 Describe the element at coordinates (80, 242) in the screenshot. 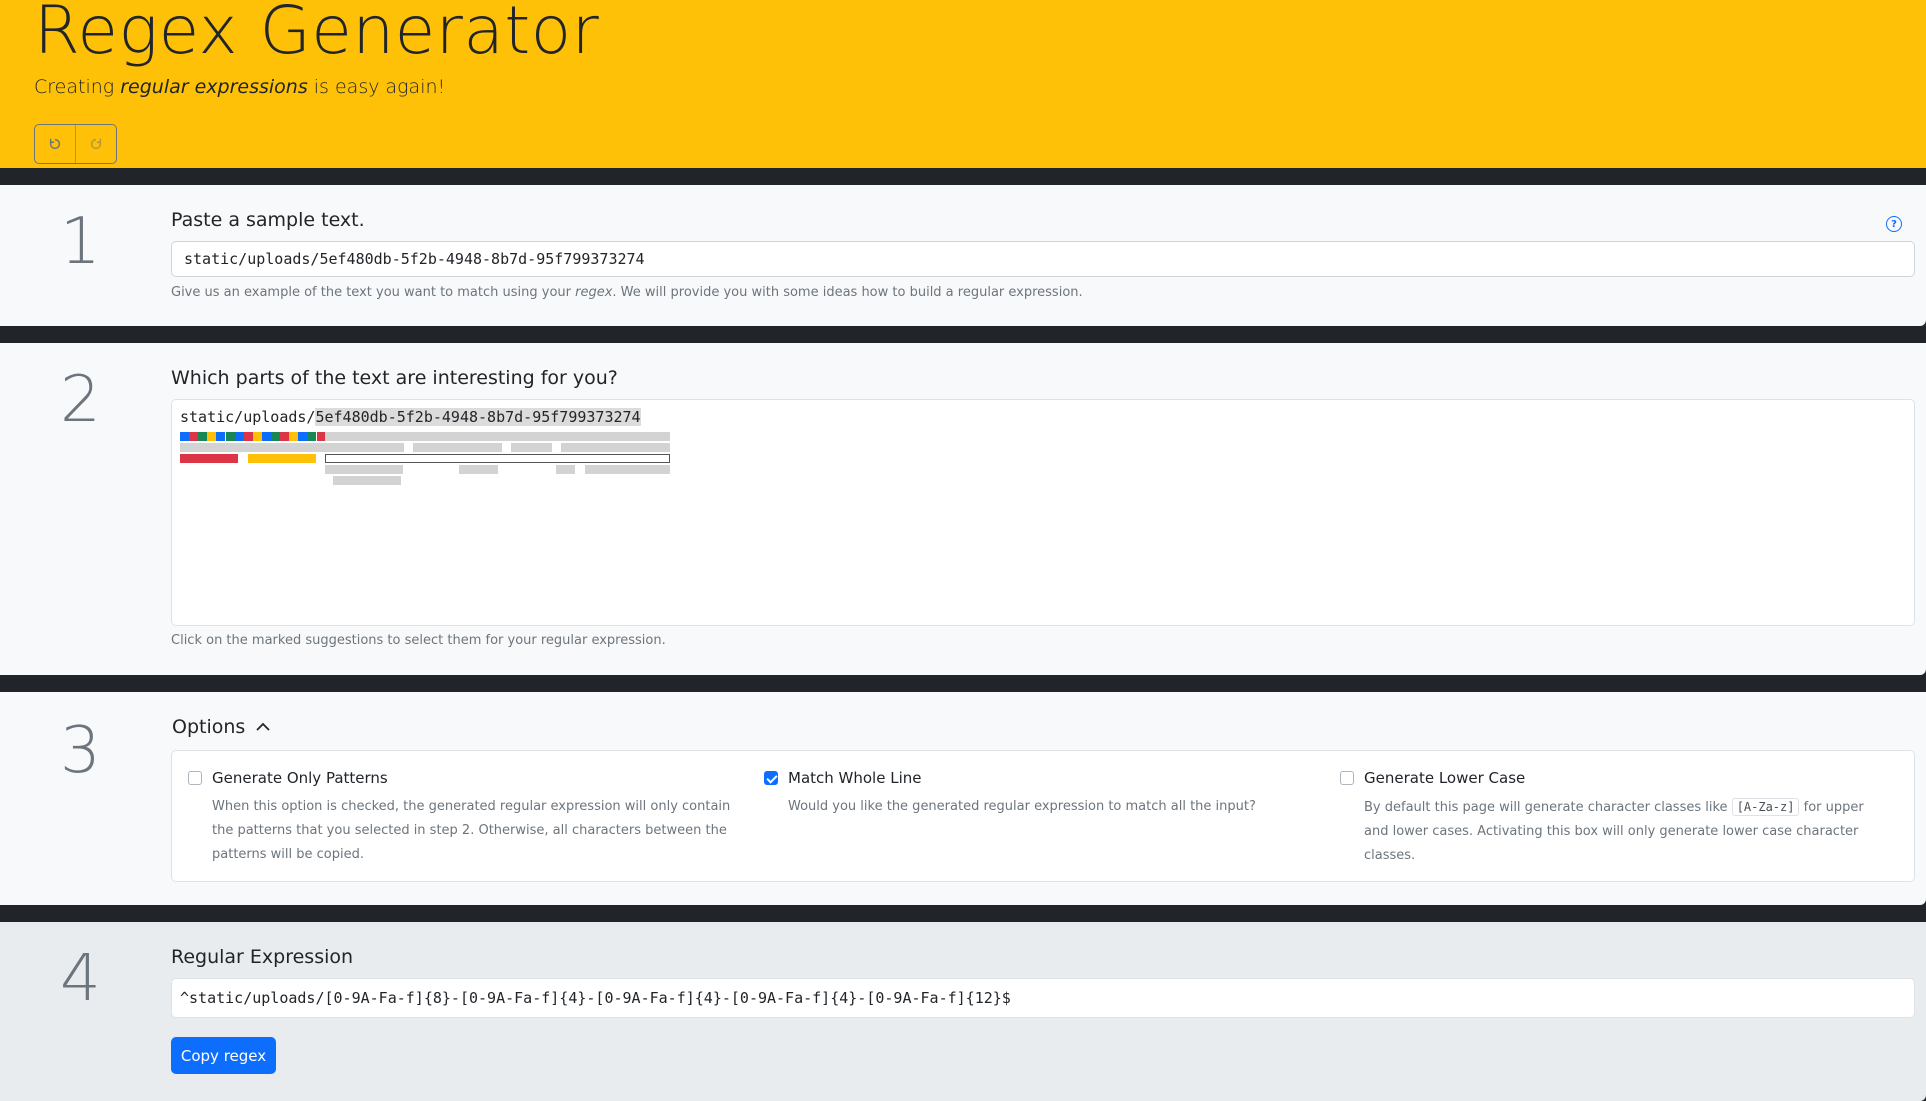

I see `step-number: 1` at that location.